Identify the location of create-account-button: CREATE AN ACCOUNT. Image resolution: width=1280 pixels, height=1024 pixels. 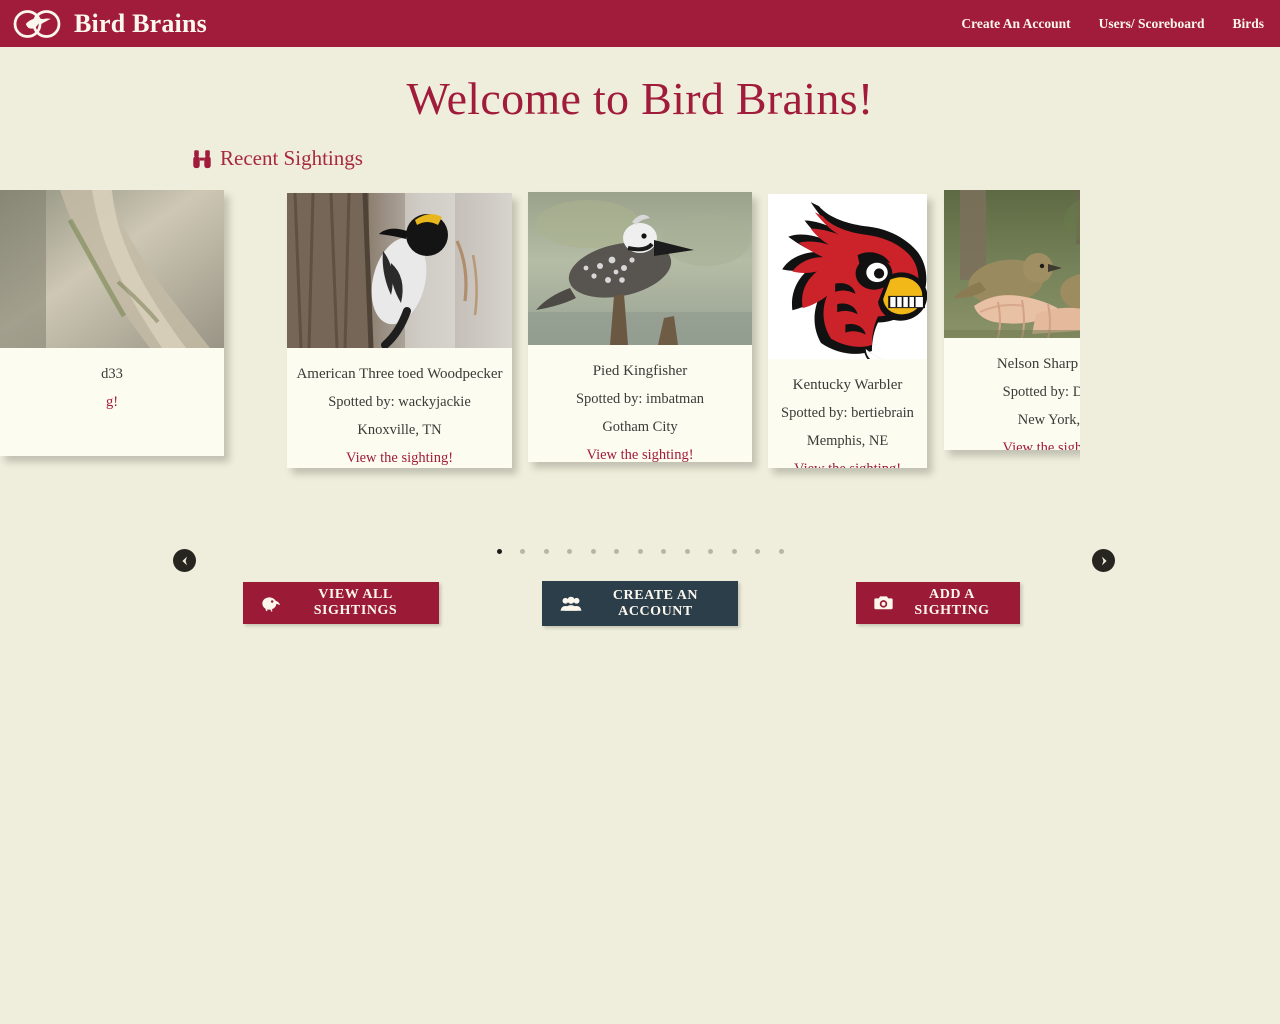
(640, 603).